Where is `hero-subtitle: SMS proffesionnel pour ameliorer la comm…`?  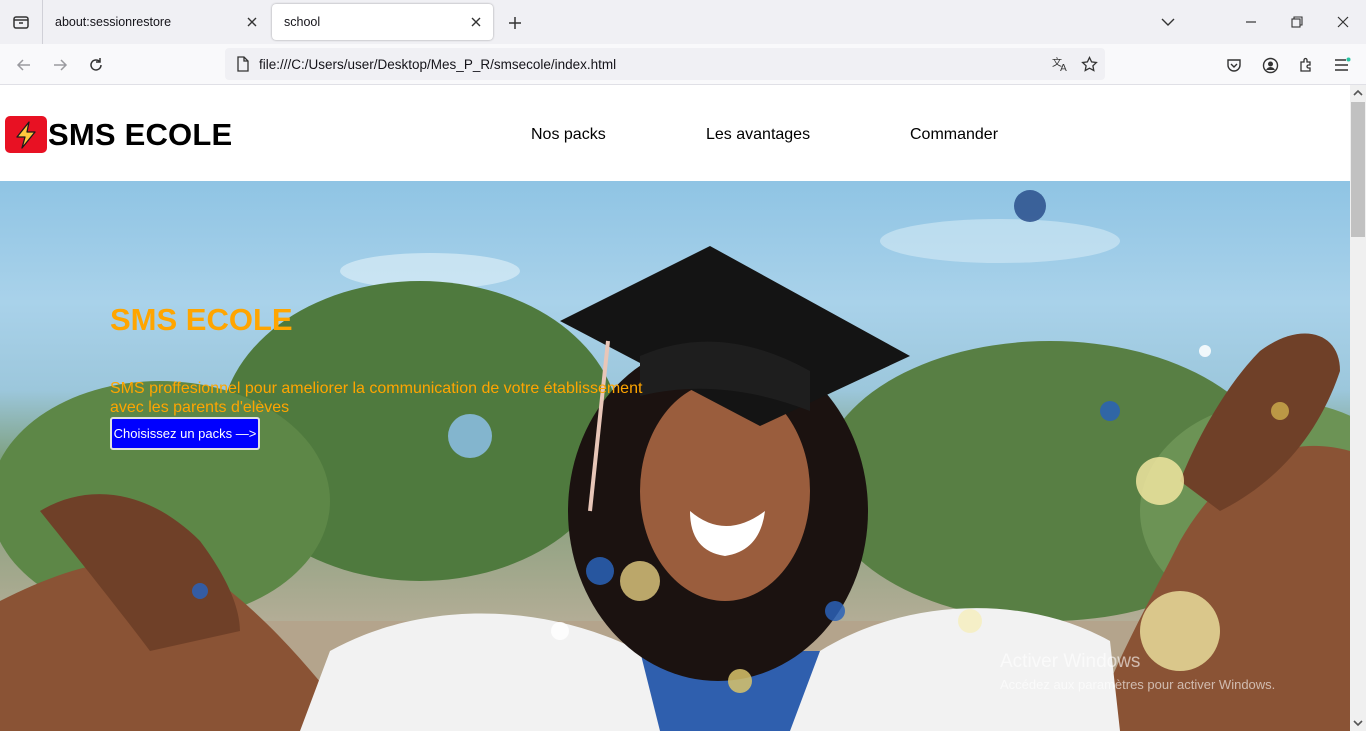
hero-subtitle: SMS proffesionnel pour ameliorer la comm… is located at coordinates (376, 398).